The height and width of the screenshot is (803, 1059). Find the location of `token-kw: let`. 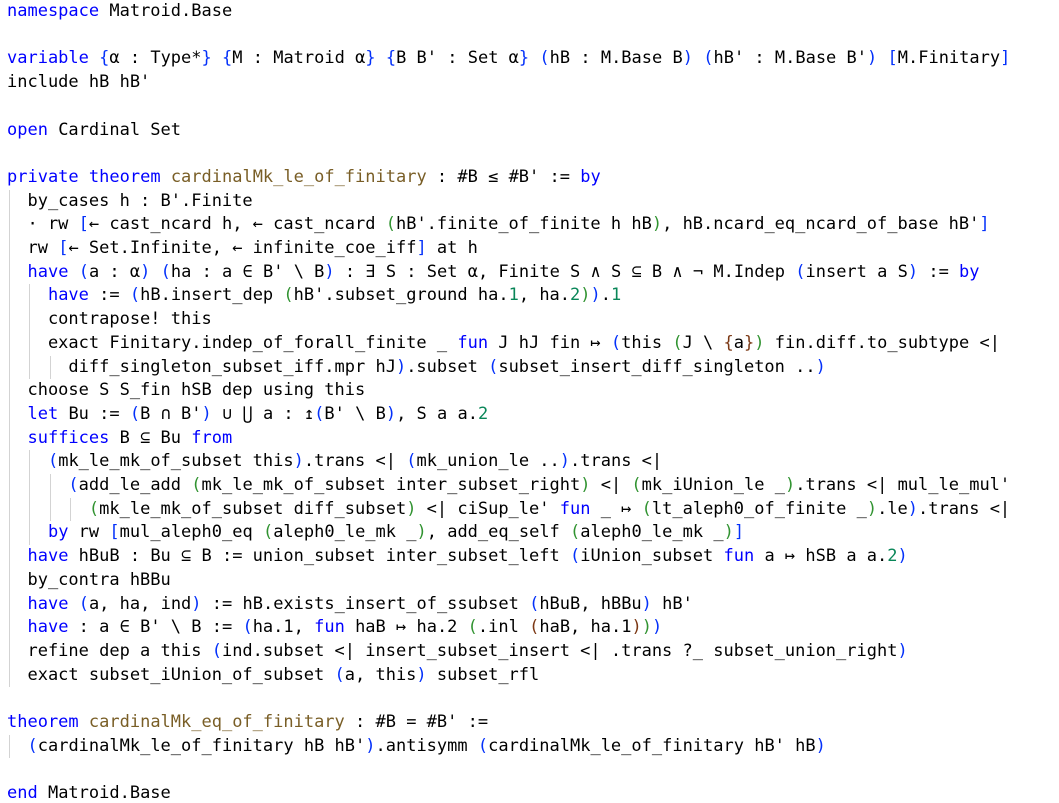

token-kw: let is located at coordinates (43, 413).